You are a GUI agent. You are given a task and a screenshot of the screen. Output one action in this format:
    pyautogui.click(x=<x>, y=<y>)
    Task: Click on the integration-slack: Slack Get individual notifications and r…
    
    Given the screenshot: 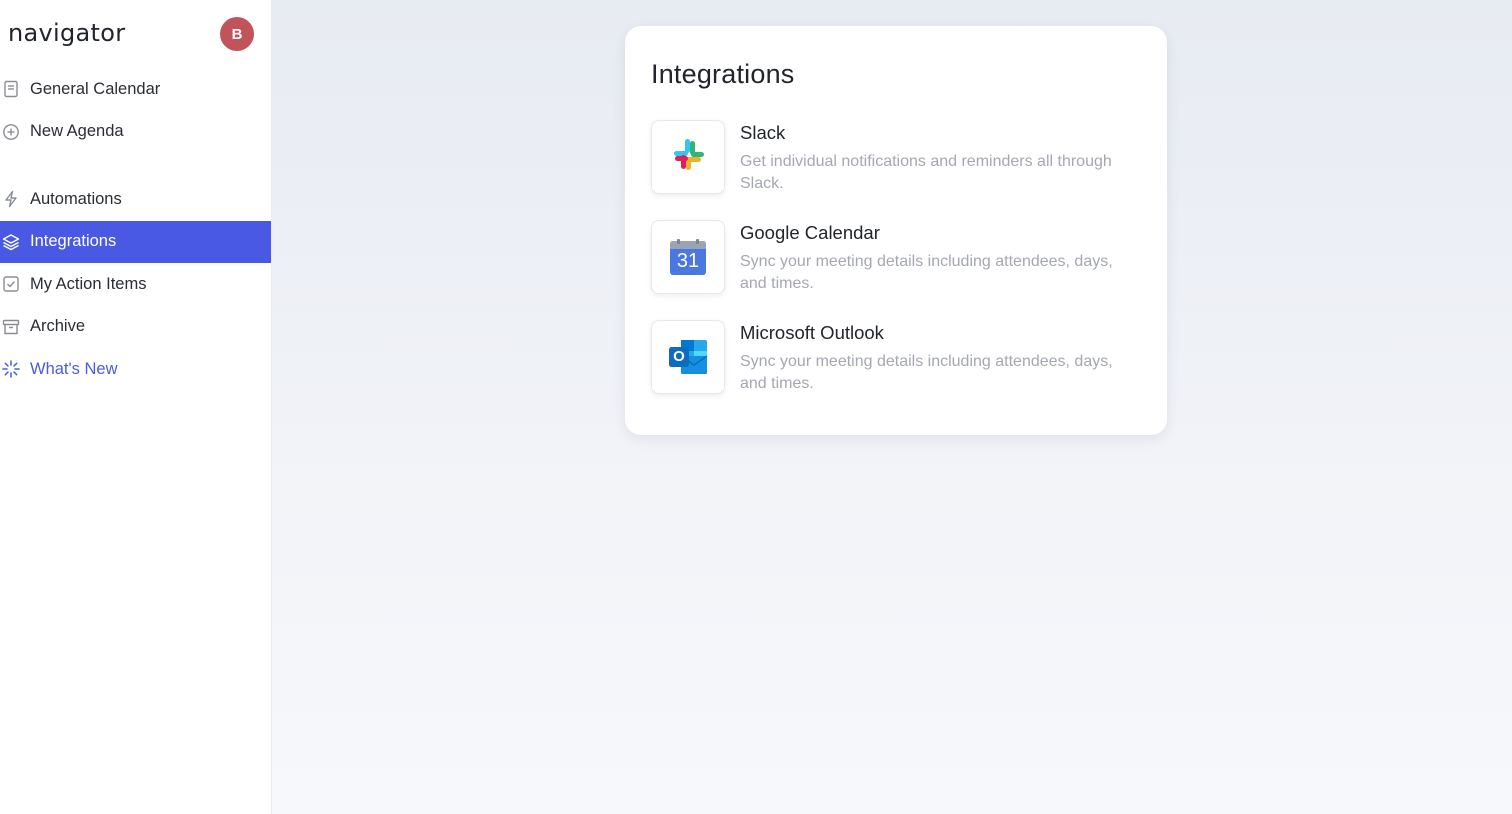 What is the action you would take?
    pyautogui.click(x=896, y=170)
    